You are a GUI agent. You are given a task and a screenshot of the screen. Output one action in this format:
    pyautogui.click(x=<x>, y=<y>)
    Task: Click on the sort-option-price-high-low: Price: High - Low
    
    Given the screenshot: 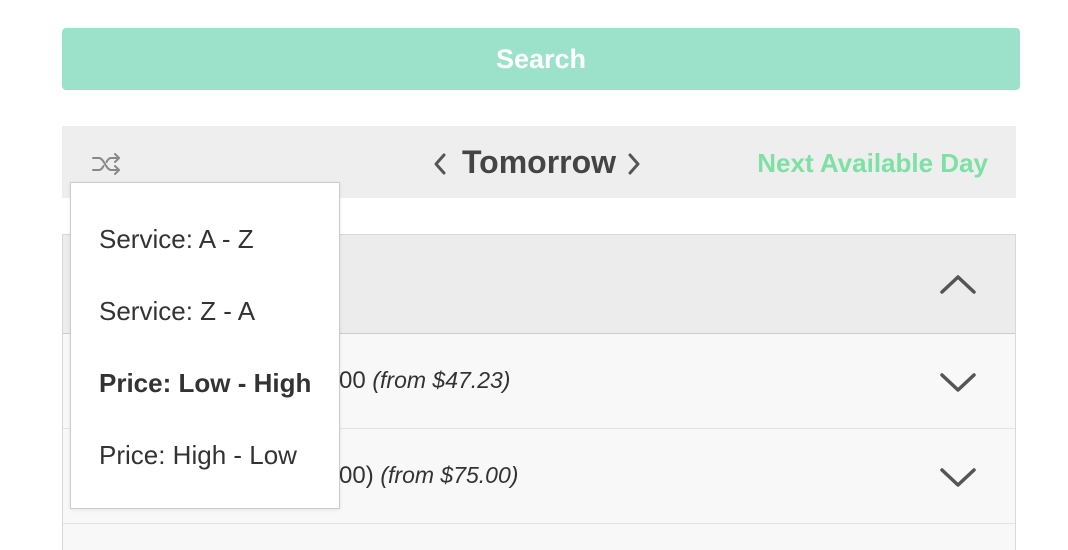 What is the action you would take?
    pyautogui.click(x=198, y=455)
    